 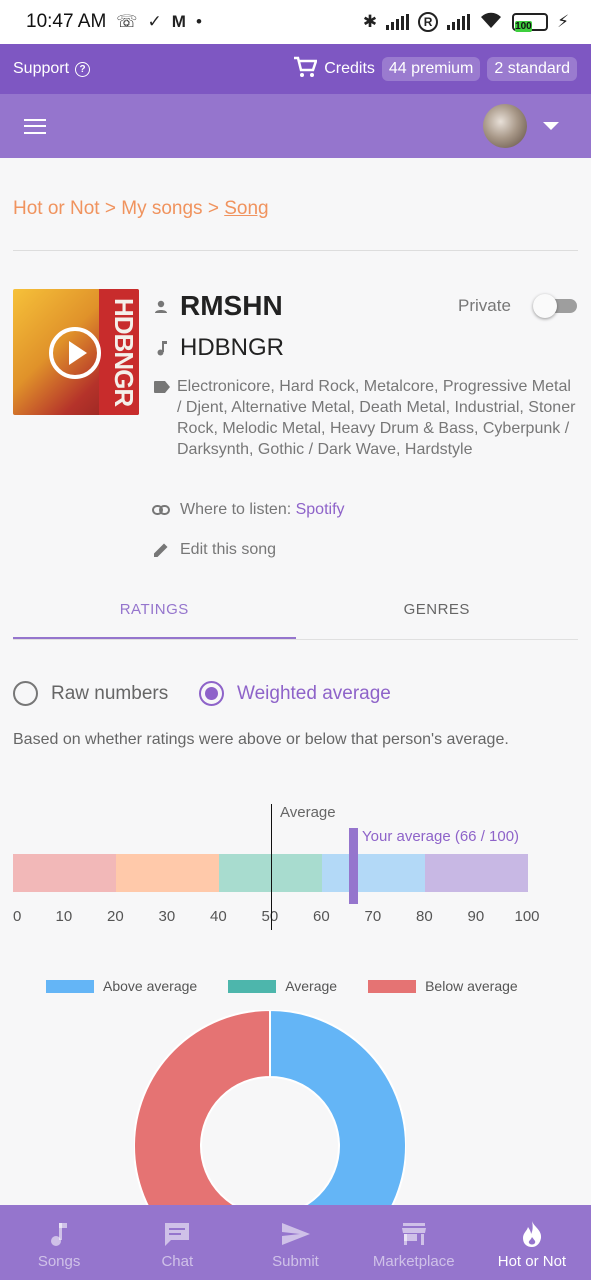 What do you see at coordinates (491, 22) in the screenshot?
I see `wifi-icon` at bounding box center [491, 22].